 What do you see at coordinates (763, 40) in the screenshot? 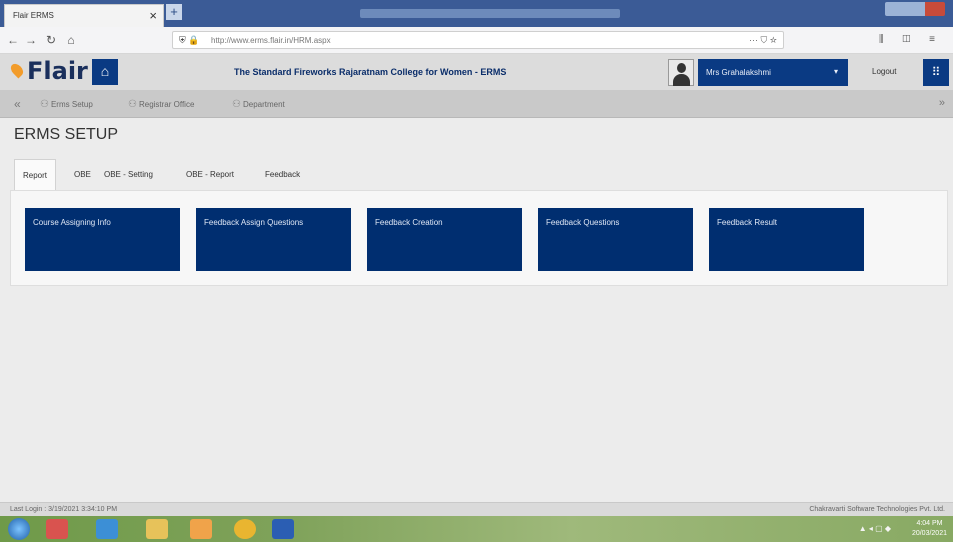
I see `bookmark-star-icon: ··· ⛉ ☆` at bounding box center [763, 40].